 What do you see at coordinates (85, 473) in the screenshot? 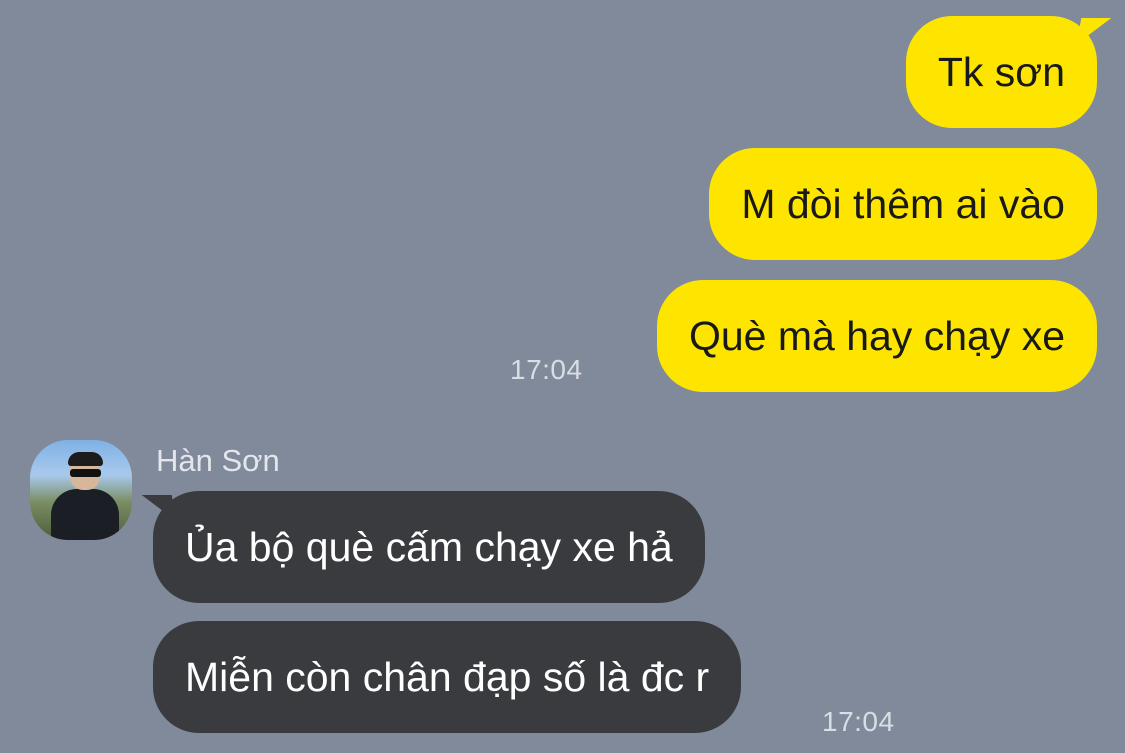
I see `avatar-glasses-shape` at bounding box center [85, 473].